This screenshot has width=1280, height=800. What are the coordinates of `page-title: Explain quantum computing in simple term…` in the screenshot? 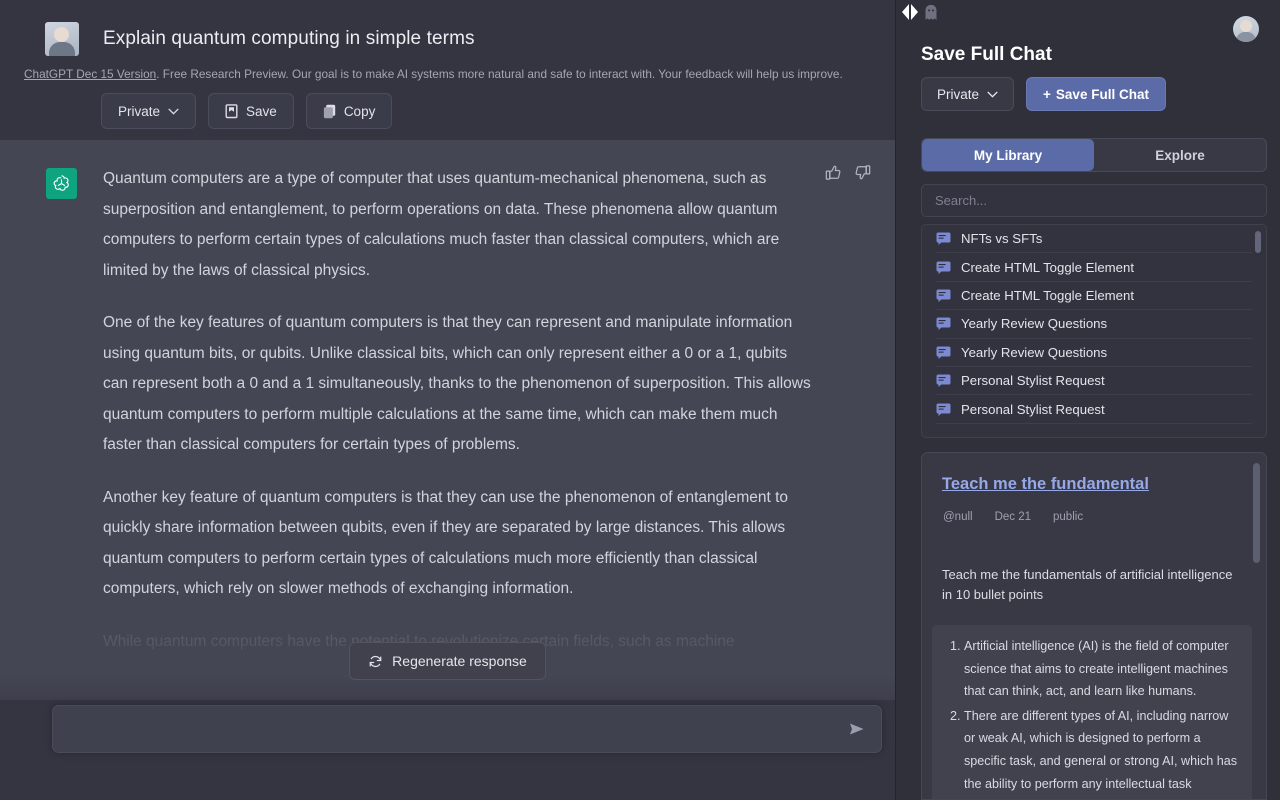 It's located at (289, 38).